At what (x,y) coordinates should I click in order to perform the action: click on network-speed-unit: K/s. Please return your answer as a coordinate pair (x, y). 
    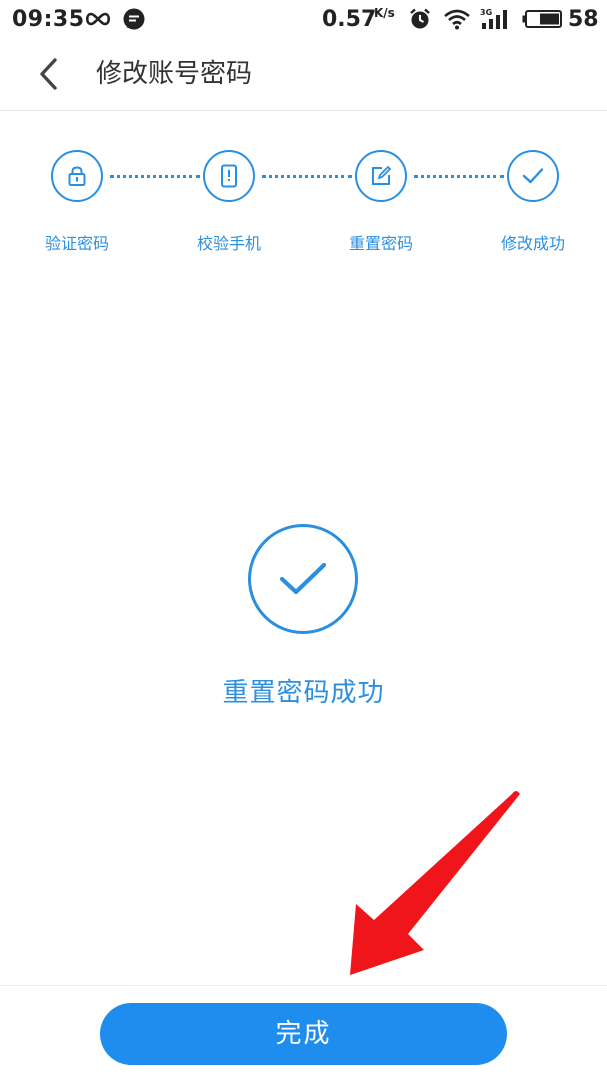
    Looking at the image, I should click on (384, 13).